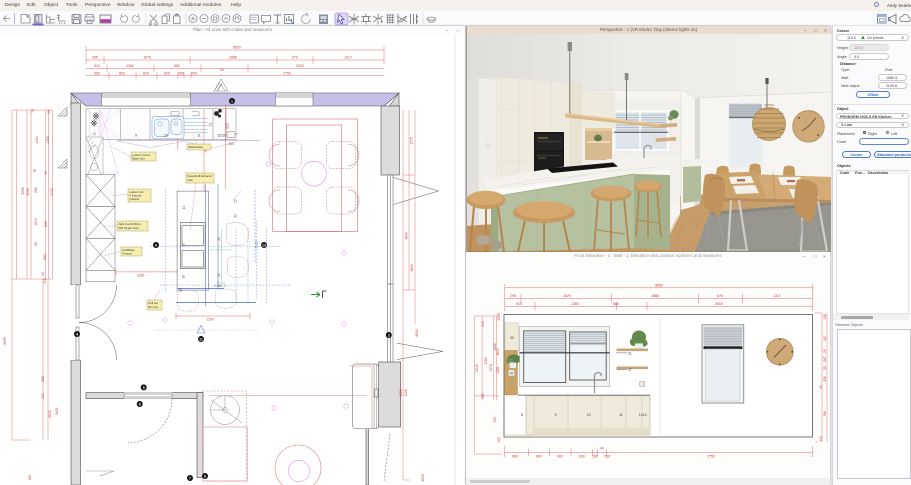  I want to click on svg-text: 1, so click(232, 102).